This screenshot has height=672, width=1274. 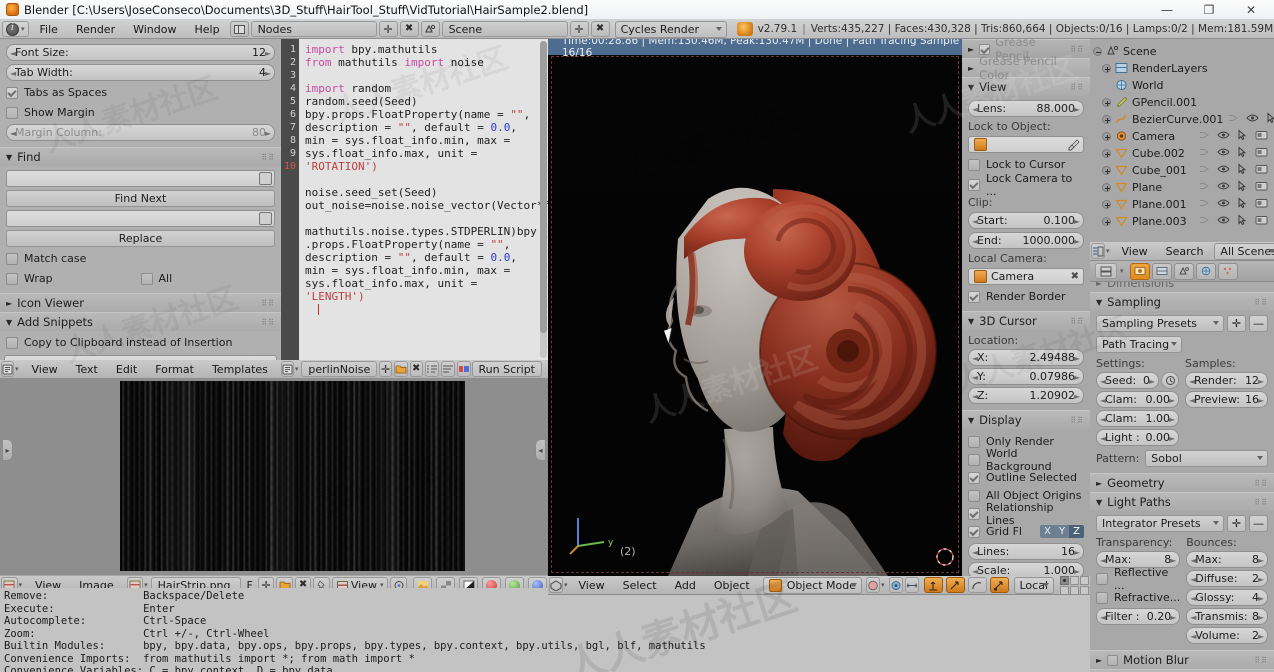 What do you see at coordinates (1227, 597) in the screenshot?
I see `glossy-bounces-field: ◄ ► Glossy: 4` at bounding box center [1227, 597].